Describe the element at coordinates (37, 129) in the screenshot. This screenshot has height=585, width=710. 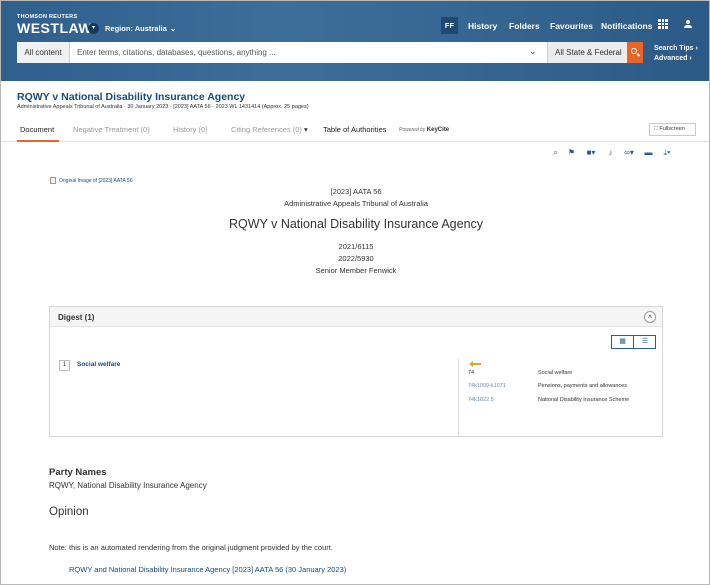
I see `tab-document: Document` at that location.